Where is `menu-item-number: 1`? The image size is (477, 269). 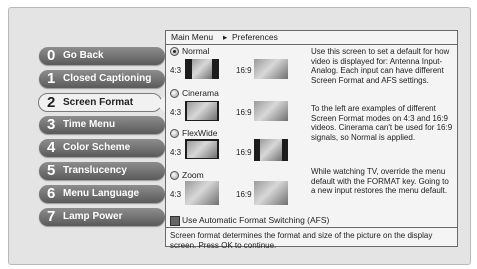 menu-item-number: 1 is located at coordinates (51, 78).